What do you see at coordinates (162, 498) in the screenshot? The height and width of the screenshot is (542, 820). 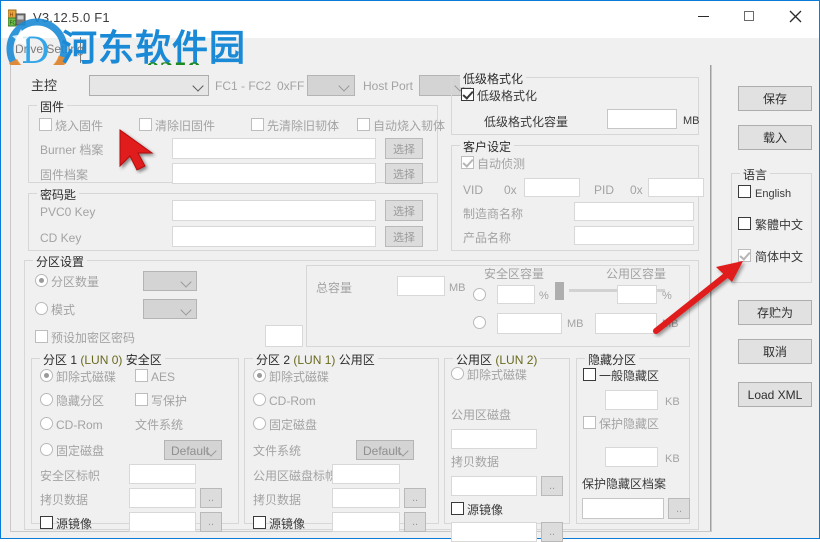 I see `p1-copy-input` at bounding box center [162, 498].